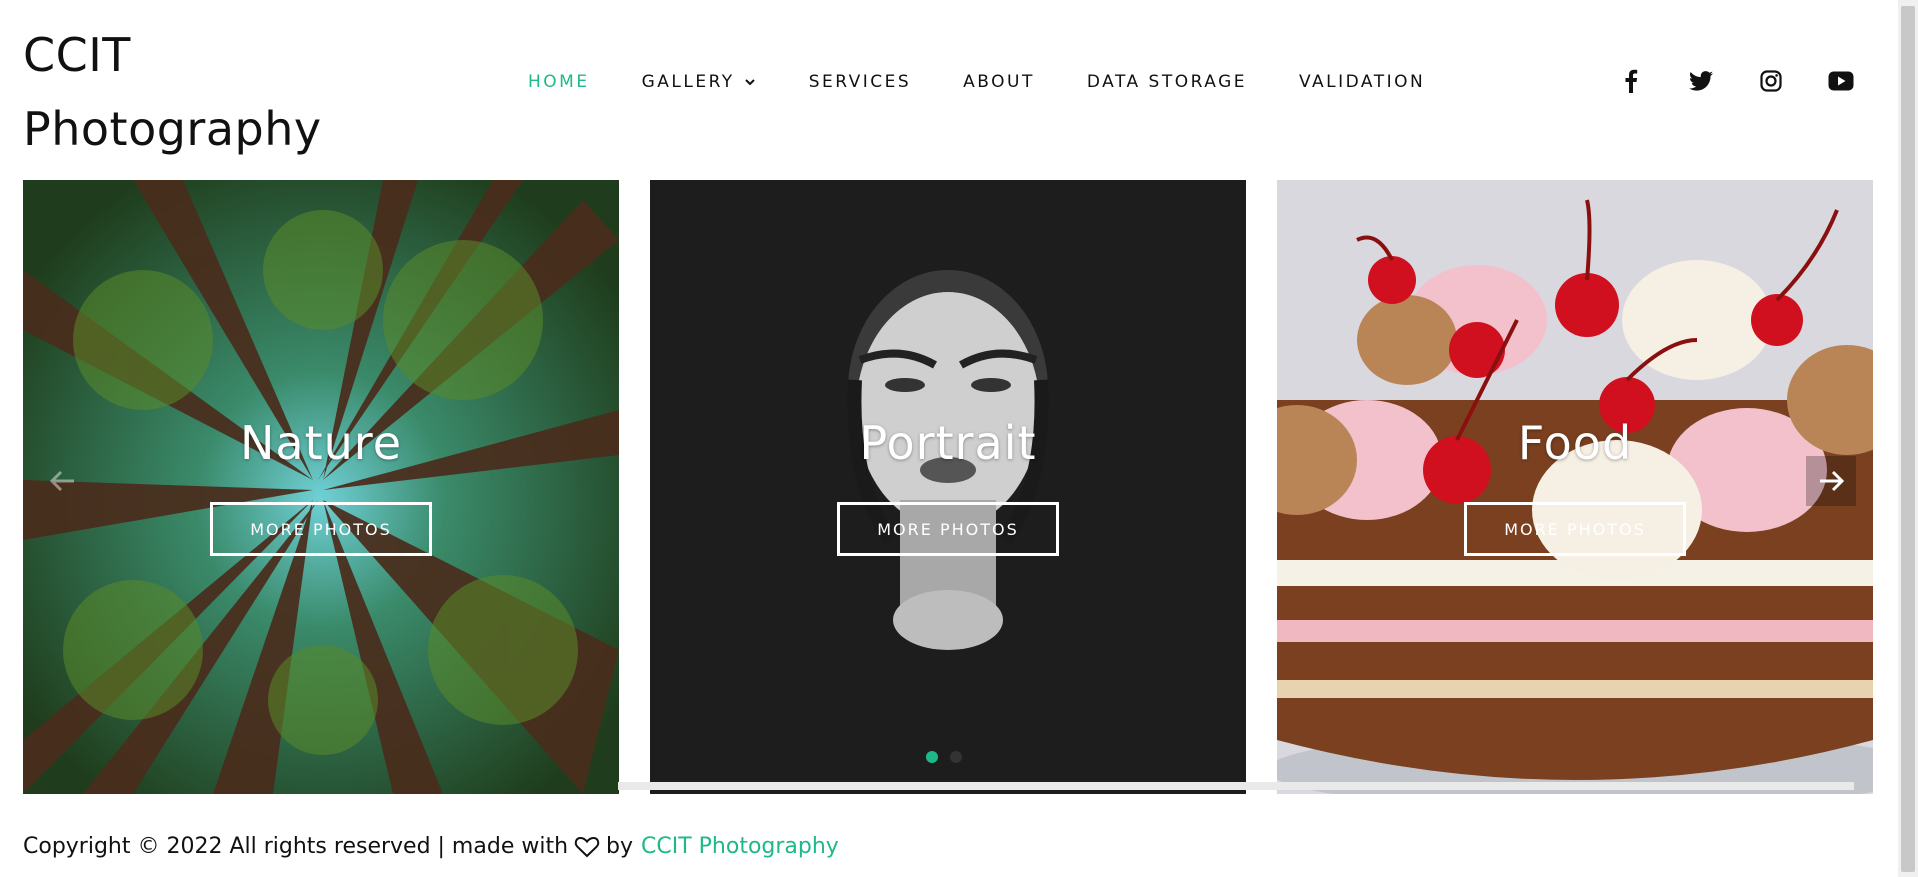 The height and width of the screenshot is (877, 1918). What do you see at coordinates (1631, 81) in the screenshot?
I see `facebook-icon` at bounding box center [1631, 81].